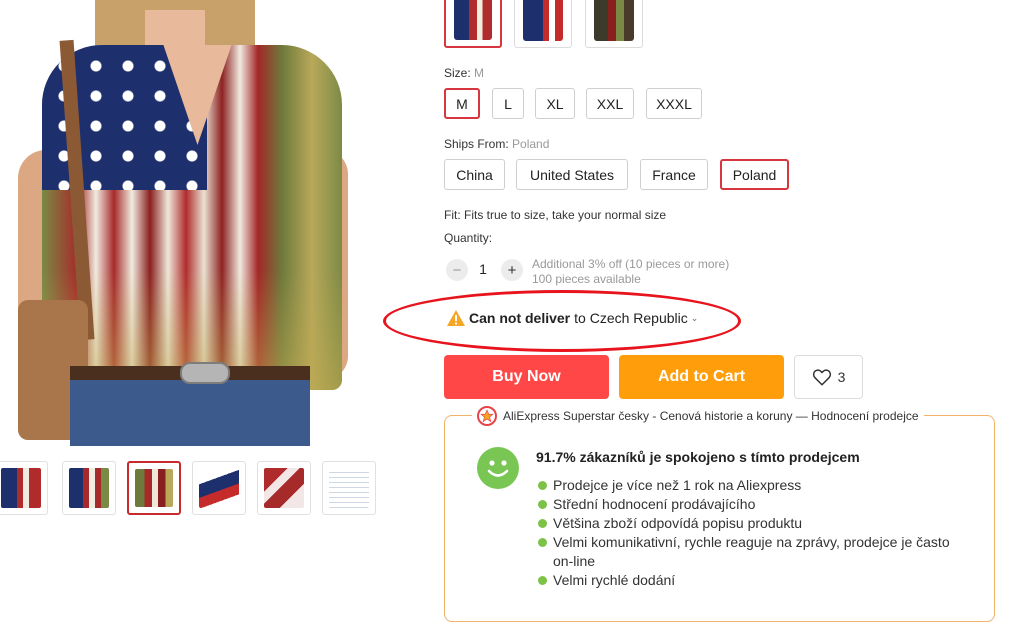 The width and height of the screenshot is (1028, 638). Describe the element at coordinates (154, 488) in the screenshot. I see `gallery-thumb-selected` at that location.